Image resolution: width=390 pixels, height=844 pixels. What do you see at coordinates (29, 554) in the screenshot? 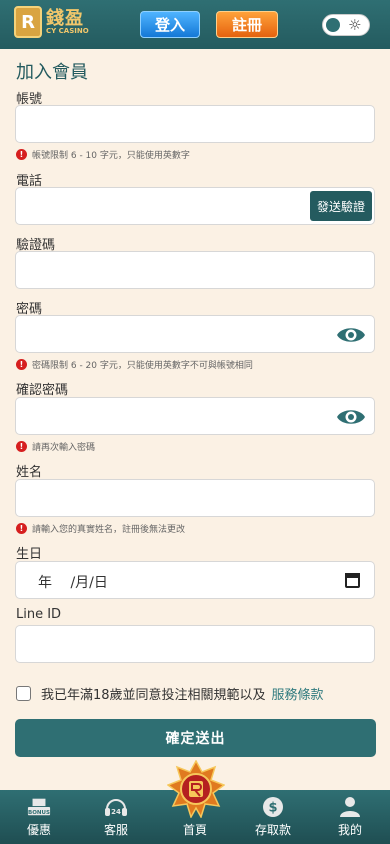
I see `birthday-label: 生日` at bounding box center [29, 554].